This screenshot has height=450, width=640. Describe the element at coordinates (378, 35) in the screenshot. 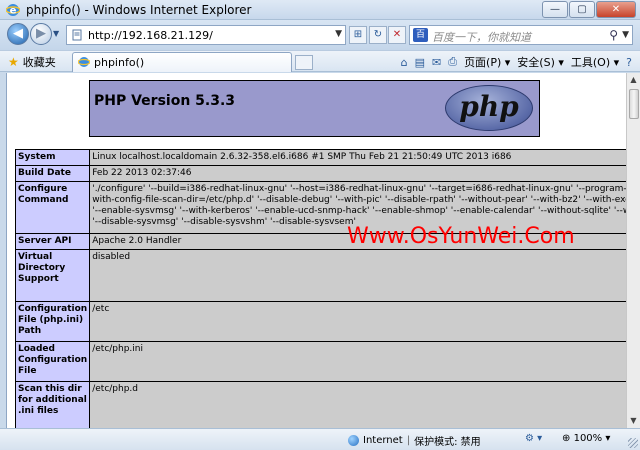

I see `refresh-button: ↻` at that location.